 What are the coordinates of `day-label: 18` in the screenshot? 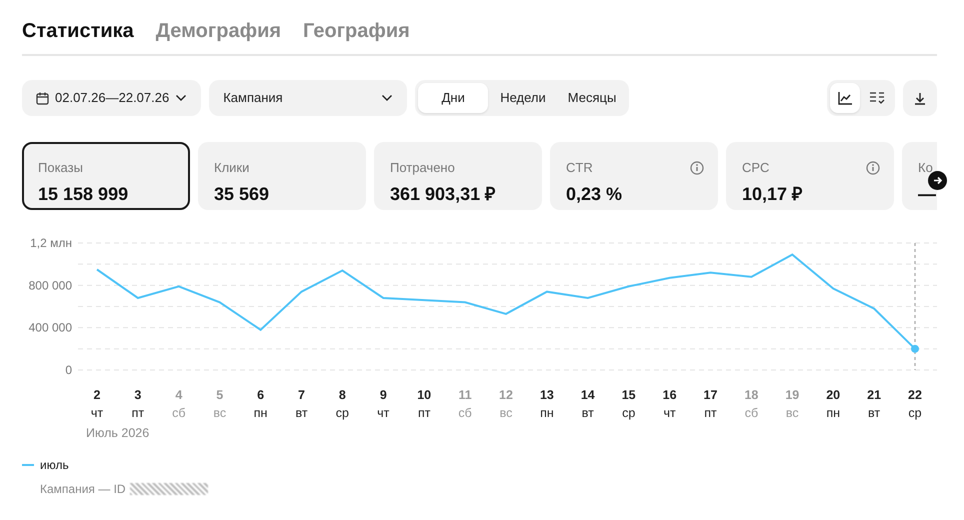 It's located at (751, 395).